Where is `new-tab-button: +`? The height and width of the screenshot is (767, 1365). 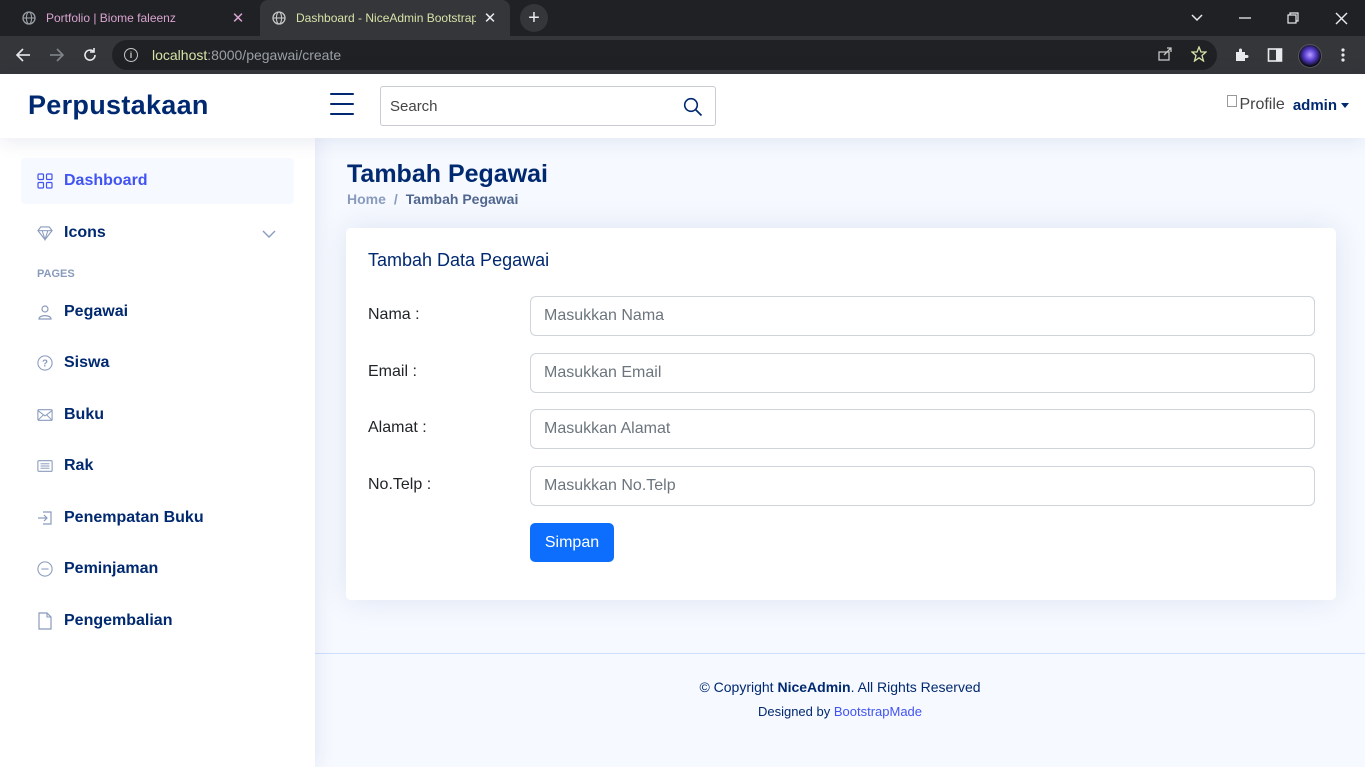
new-tab-button: + is located at coordinates (534, 18).